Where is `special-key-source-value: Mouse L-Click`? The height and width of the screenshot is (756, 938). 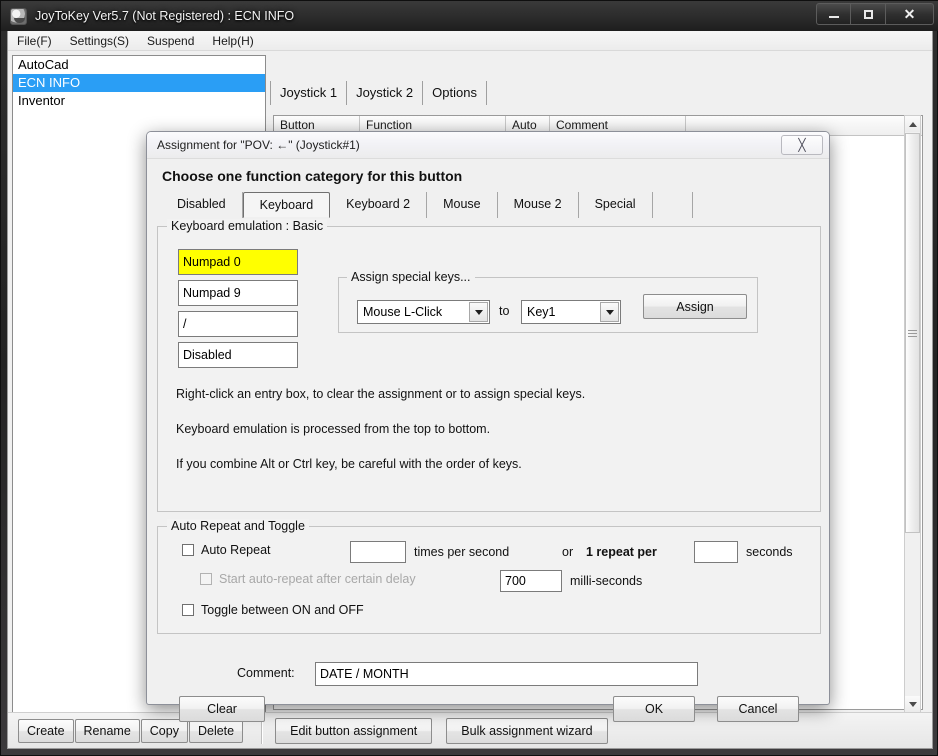 special-key-source-value: Mouse L-Click is located at coordinates (403, 312).